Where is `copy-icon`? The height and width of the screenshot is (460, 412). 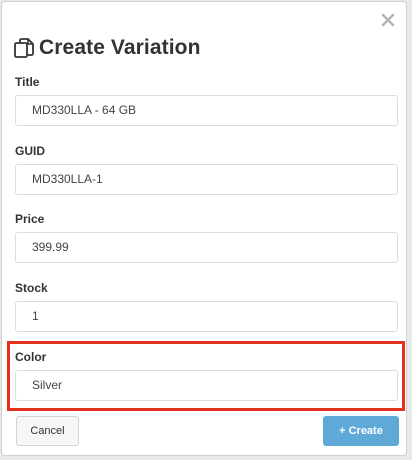
copy-icon is located at coordinates (24, 48).